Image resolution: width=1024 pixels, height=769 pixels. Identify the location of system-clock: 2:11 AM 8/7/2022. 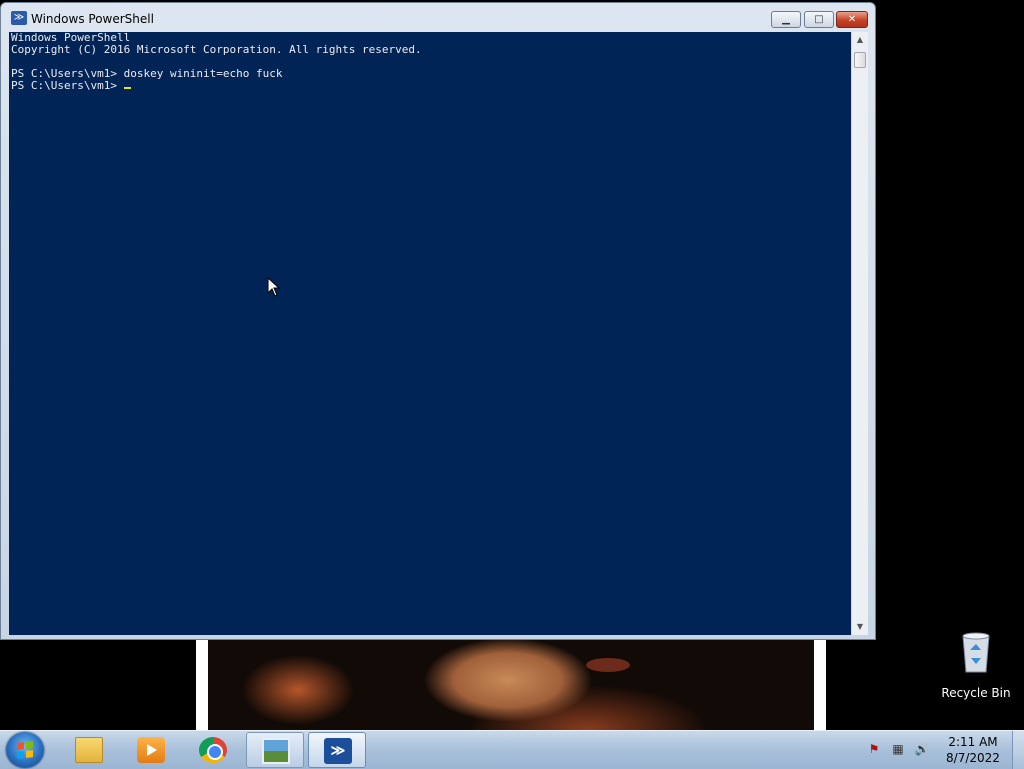
(973, 750).